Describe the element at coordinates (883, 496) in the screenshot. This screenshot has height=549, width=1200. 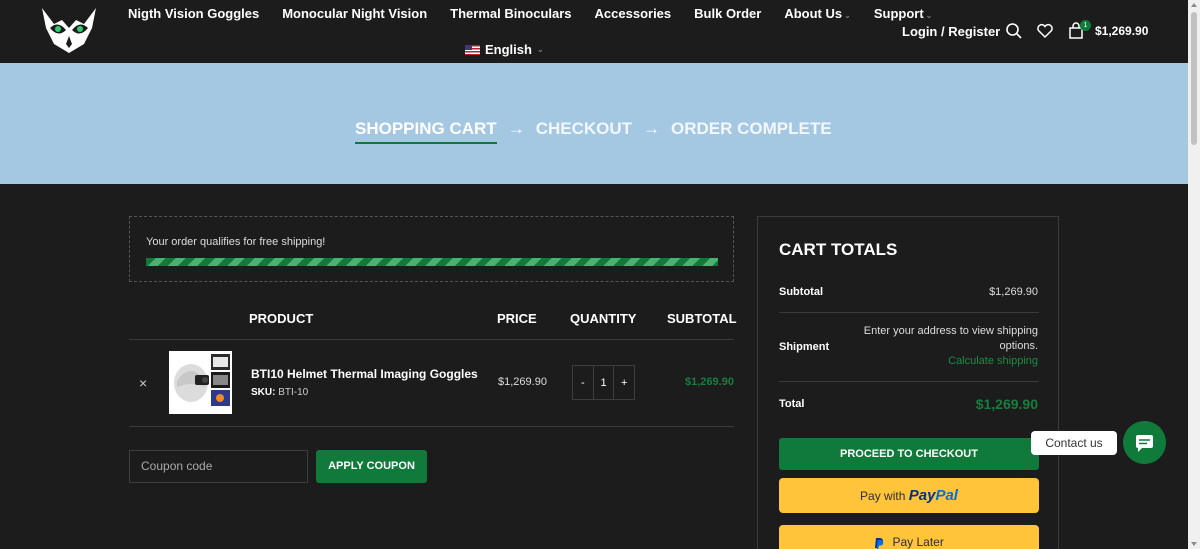
I see `paypal-prefix: Pay with` at that location.